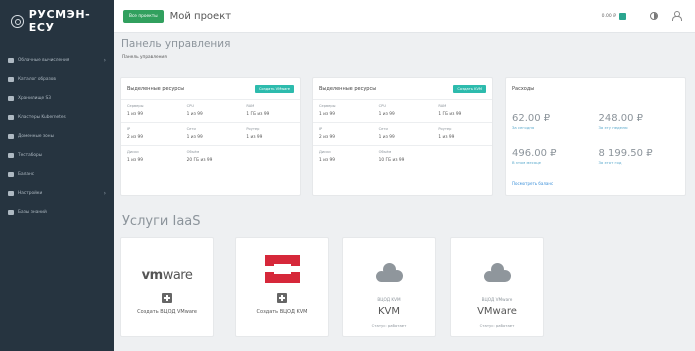  What do you see at coordinates (17, 21) in the screenshot?
I see `brand-logo-icon` at bounding box center [17, 21].